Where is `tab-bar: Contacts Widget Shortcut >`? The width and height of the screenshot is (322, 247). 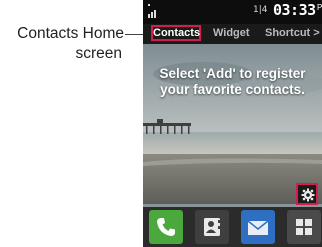 tab-bar: Contacts Widget Shortcut > is located at coordinates (232, 34).